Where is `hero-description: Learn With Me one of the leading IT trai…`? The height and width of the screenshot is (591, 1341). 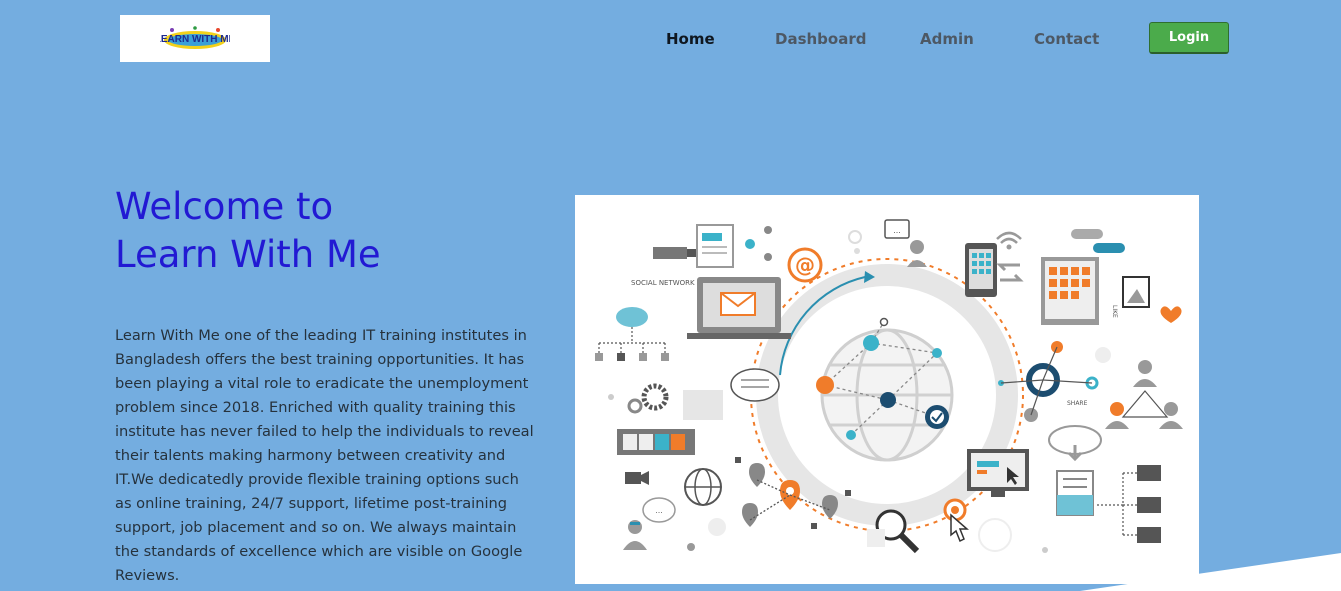 hero-description: Learn With Me one of the leading IT trai… is located at coordinates (324, 455).